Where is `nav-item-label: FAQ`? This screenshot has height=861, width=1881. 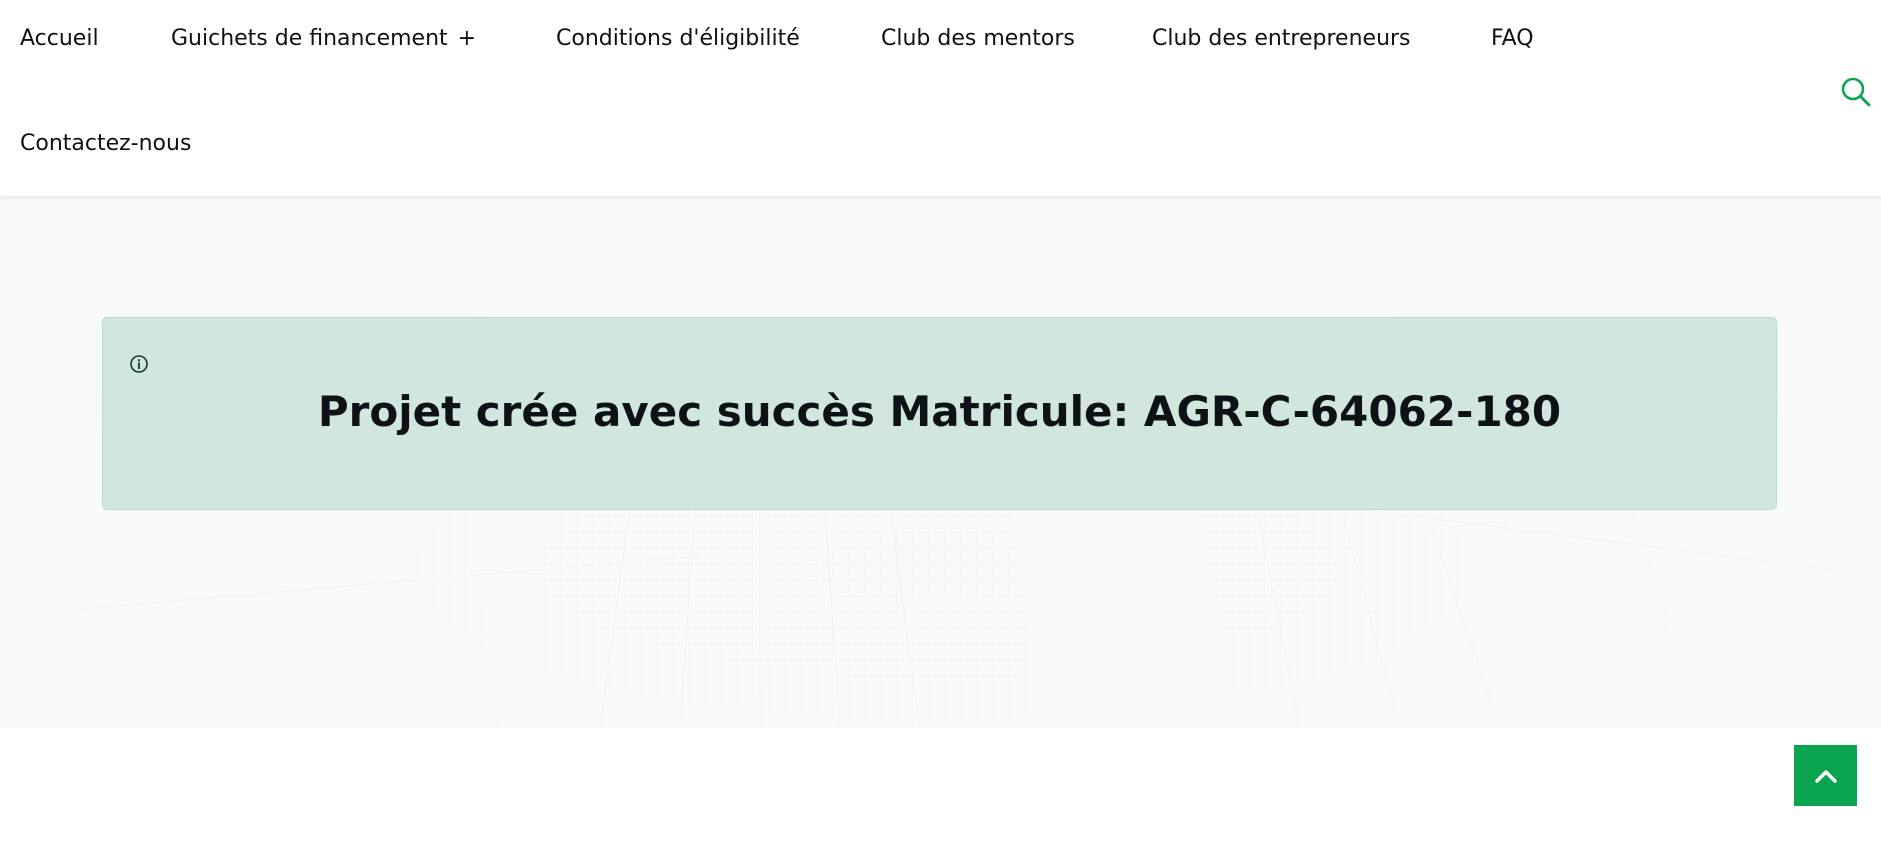 nav-item-label: FAQ is located at coordinates (1512, 38).